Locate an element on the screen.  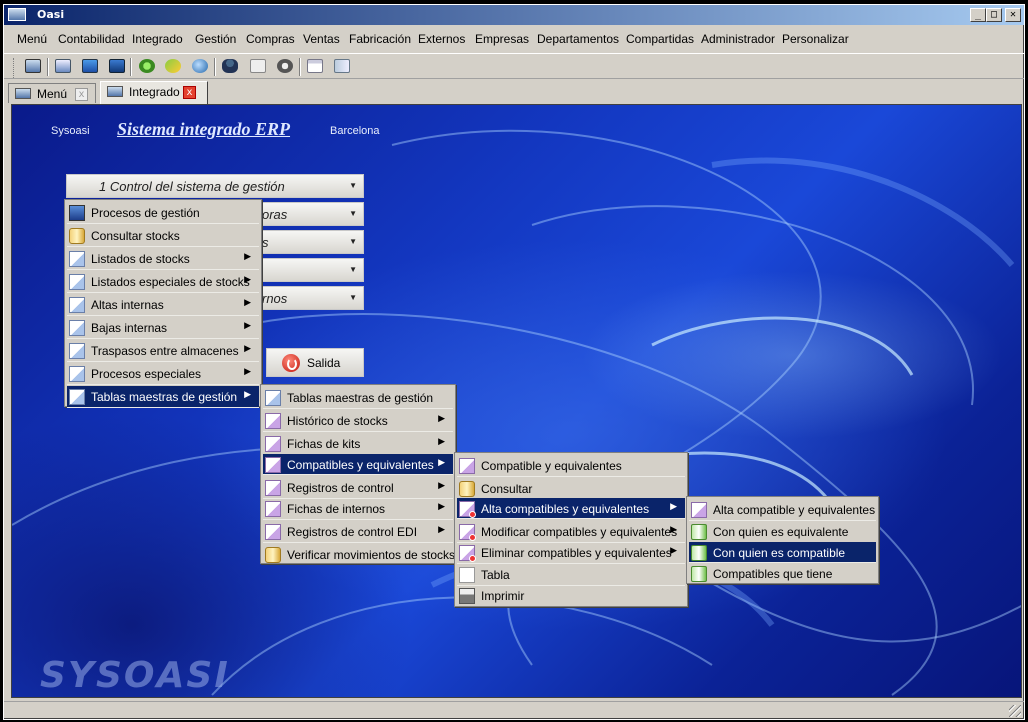
menu-item-procesos-especiales: Procesos especiales ▶ is located at coordinates (163, 374).